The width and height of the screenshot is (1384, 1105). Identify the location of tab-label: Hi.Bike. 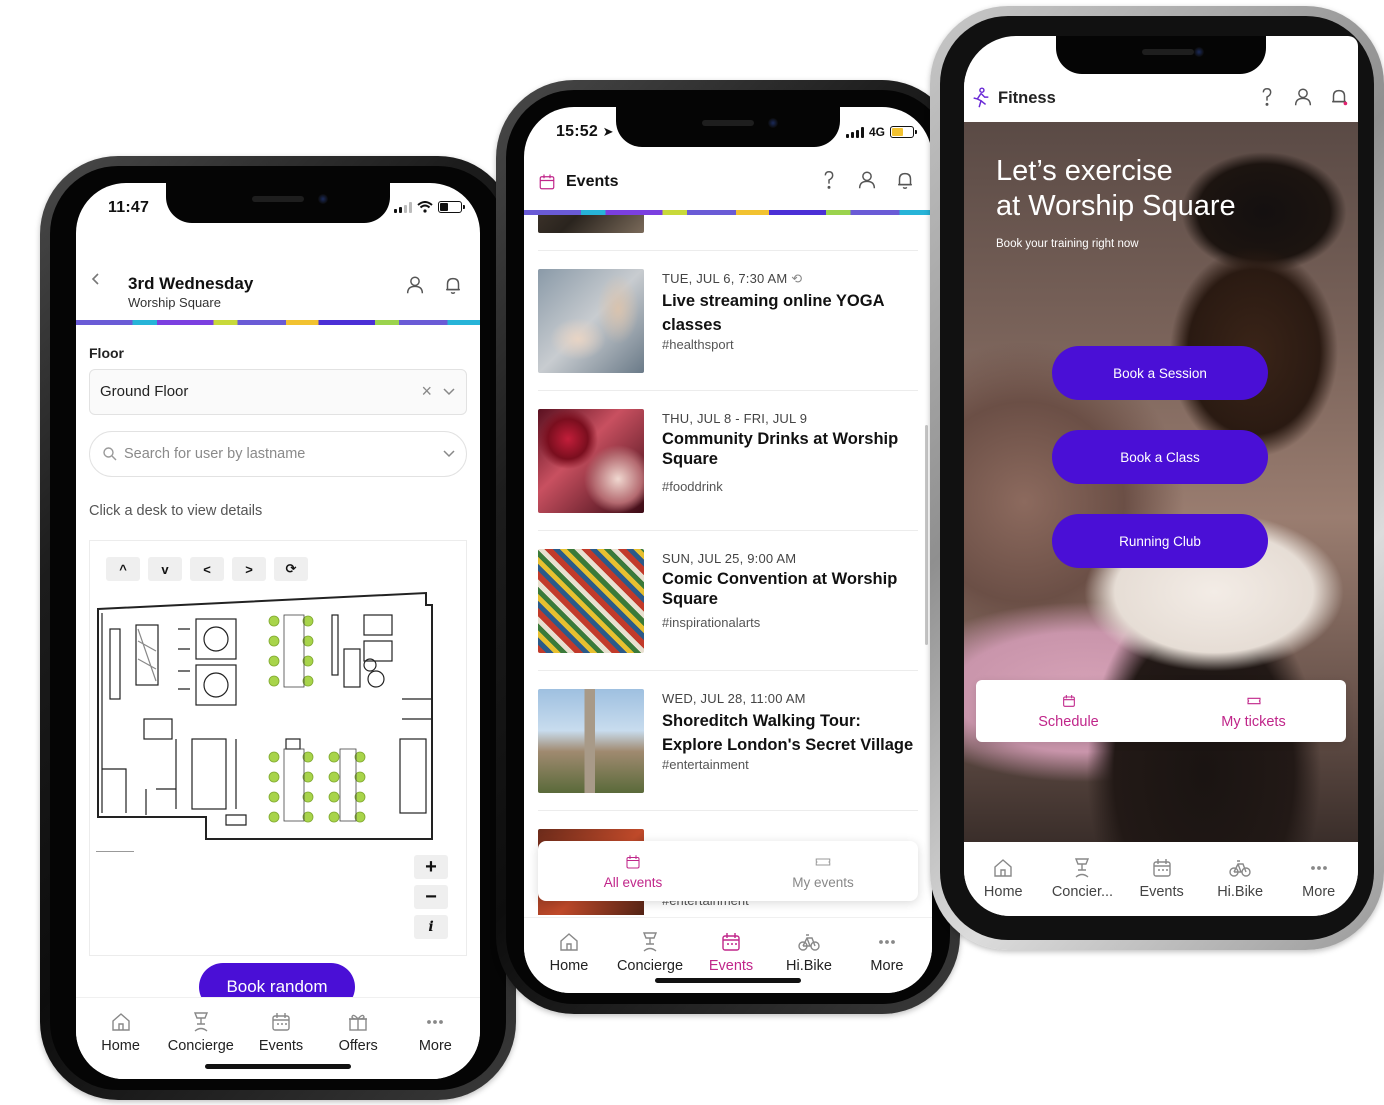
(809, 966).